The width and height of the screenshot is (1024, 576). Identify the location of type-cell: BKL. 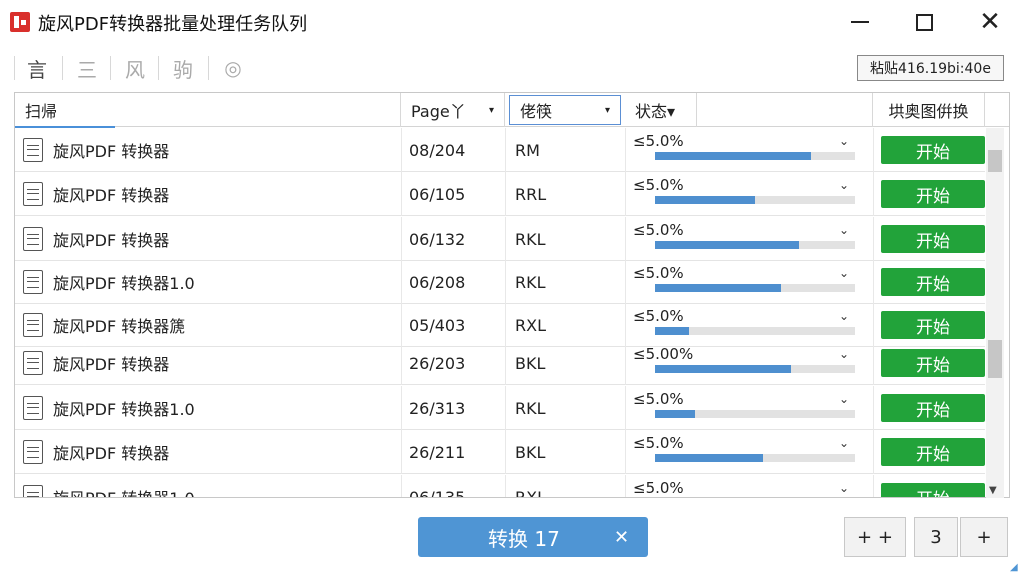
(530, 363).